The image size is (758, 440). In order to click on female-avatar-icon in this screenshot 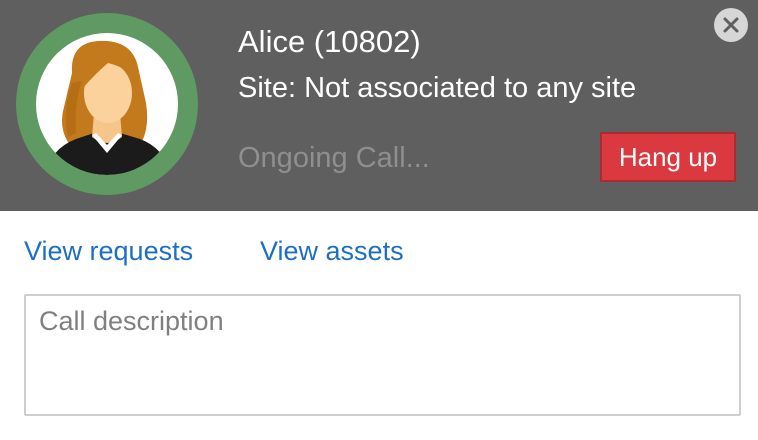, I will do `click(108, 107)`.